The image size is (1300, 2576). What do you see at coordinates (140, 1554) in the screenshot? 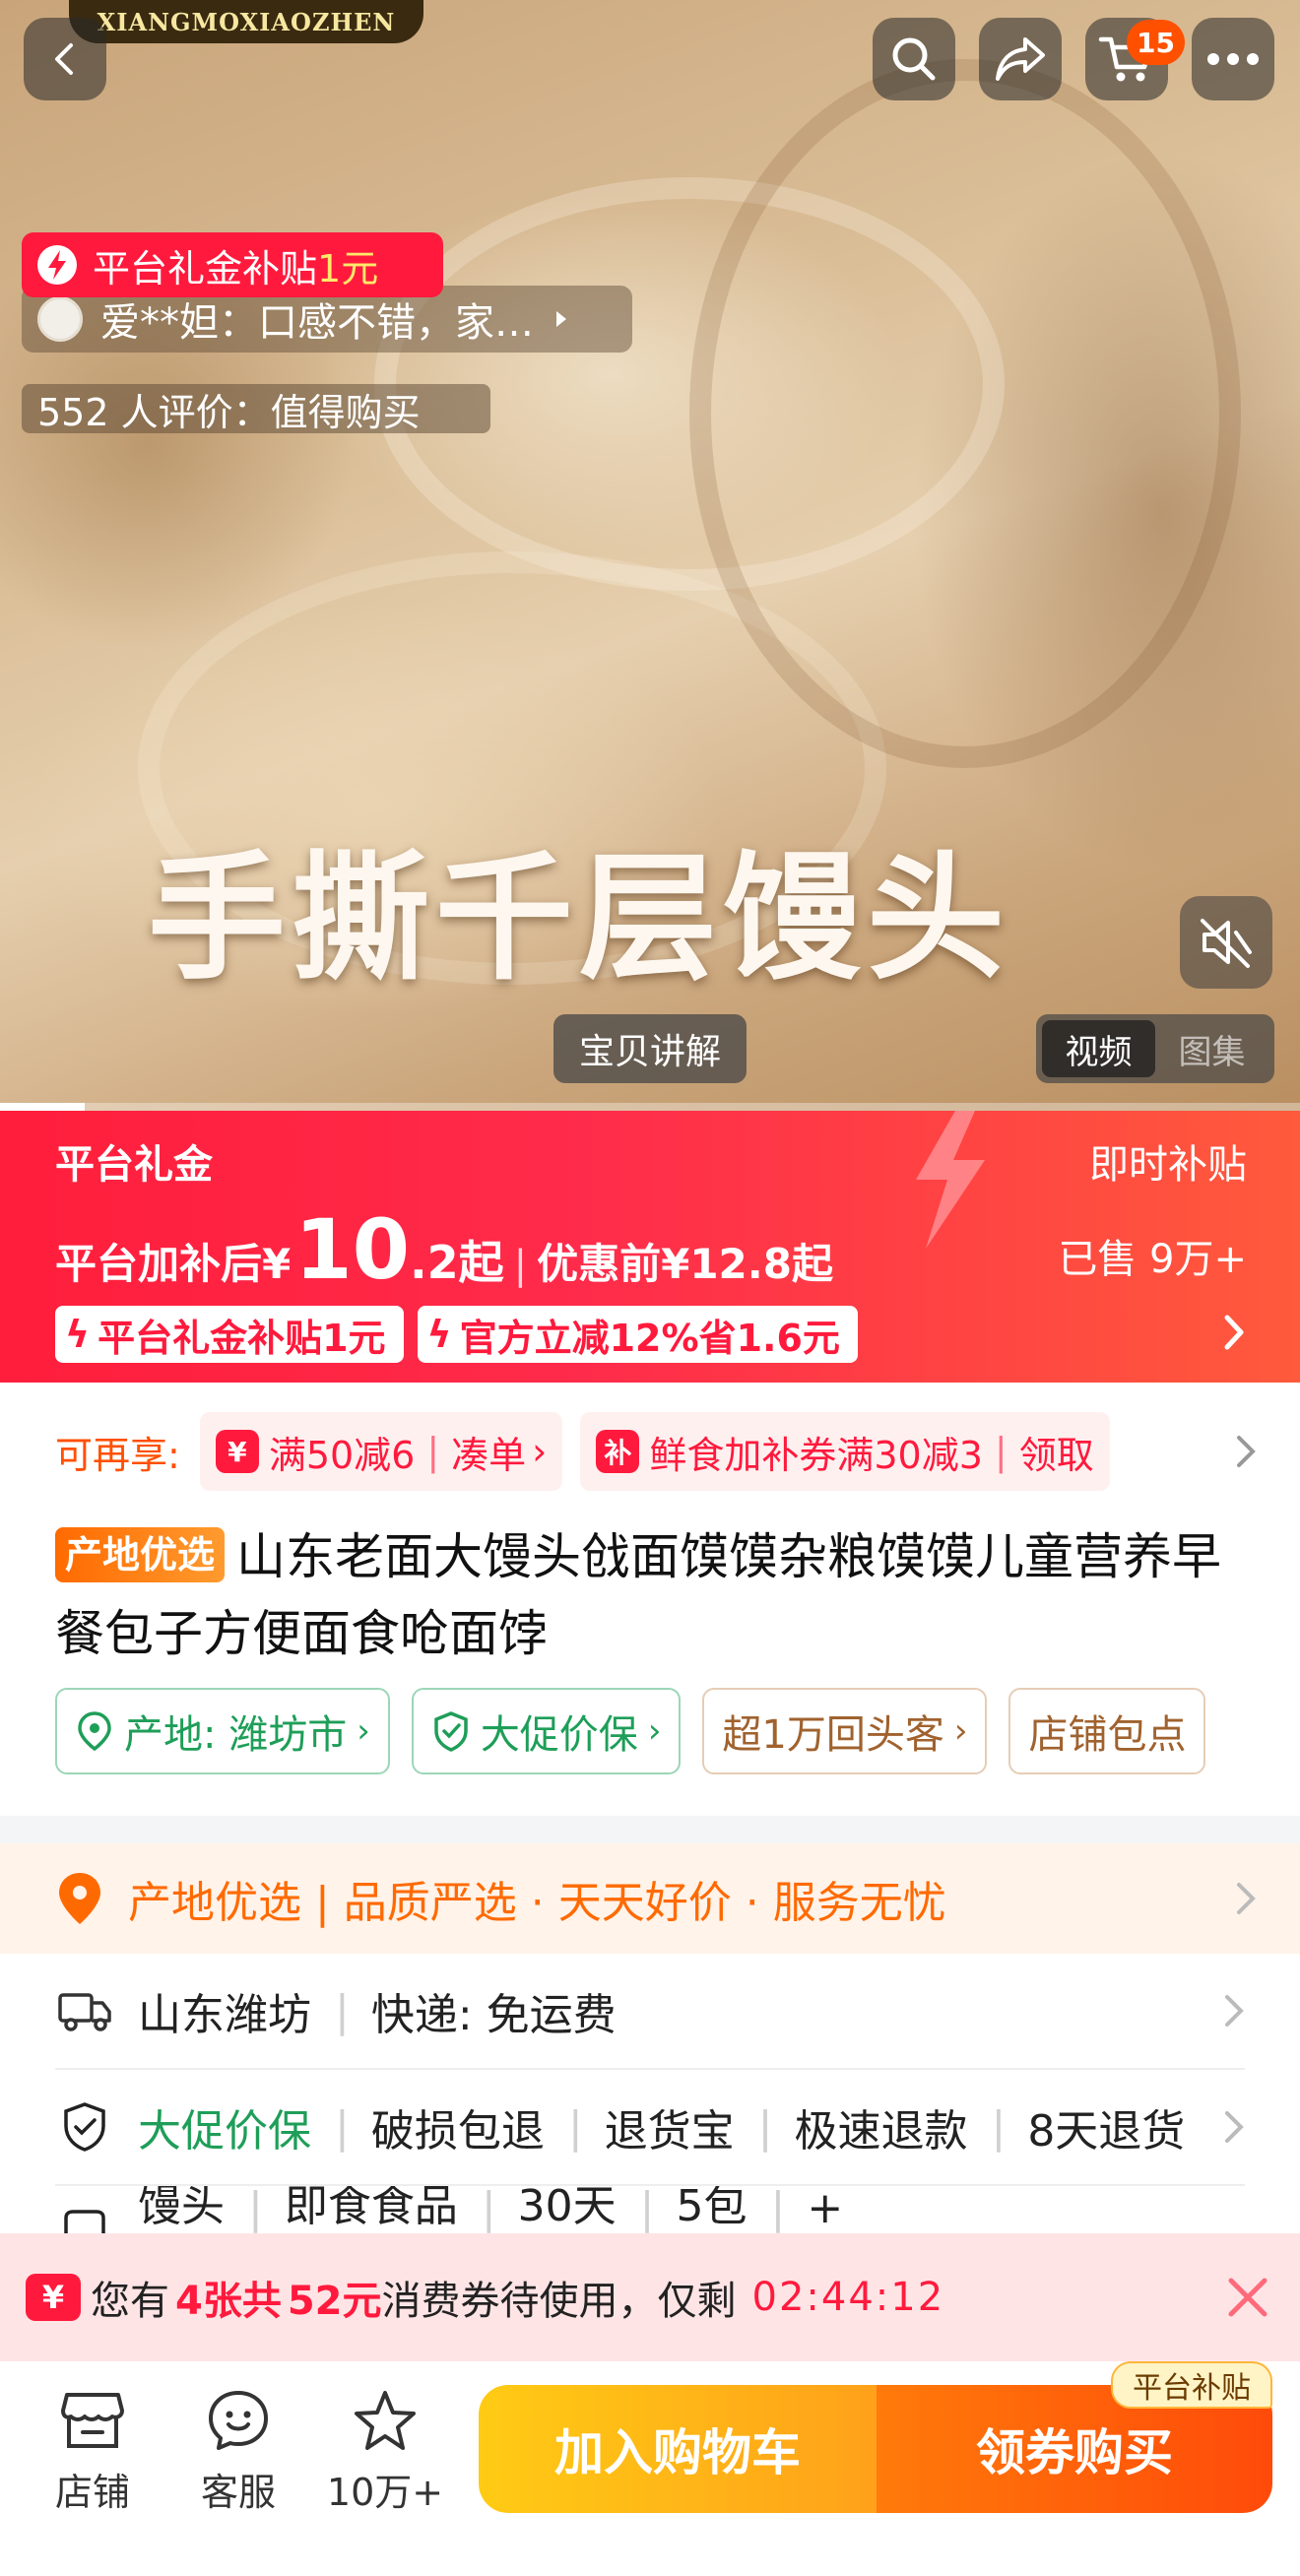
I see `origin-select-badge: 产地优选` at bounding box center [140, 1554].